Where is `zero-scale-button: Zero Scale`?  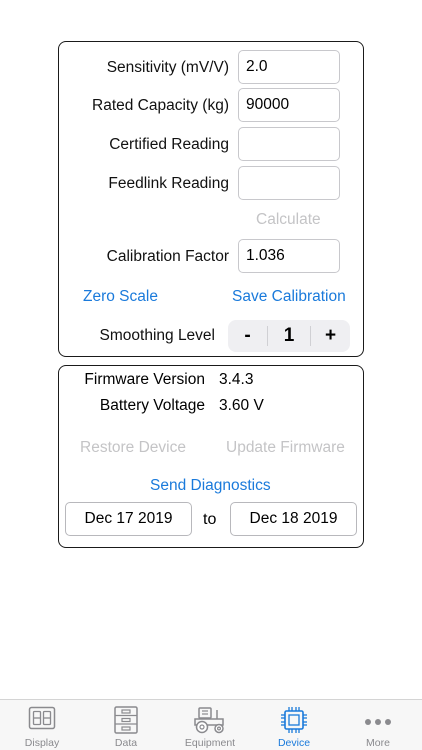
zero-scale-button: Zero Scale is located at coordinates (120, 297).